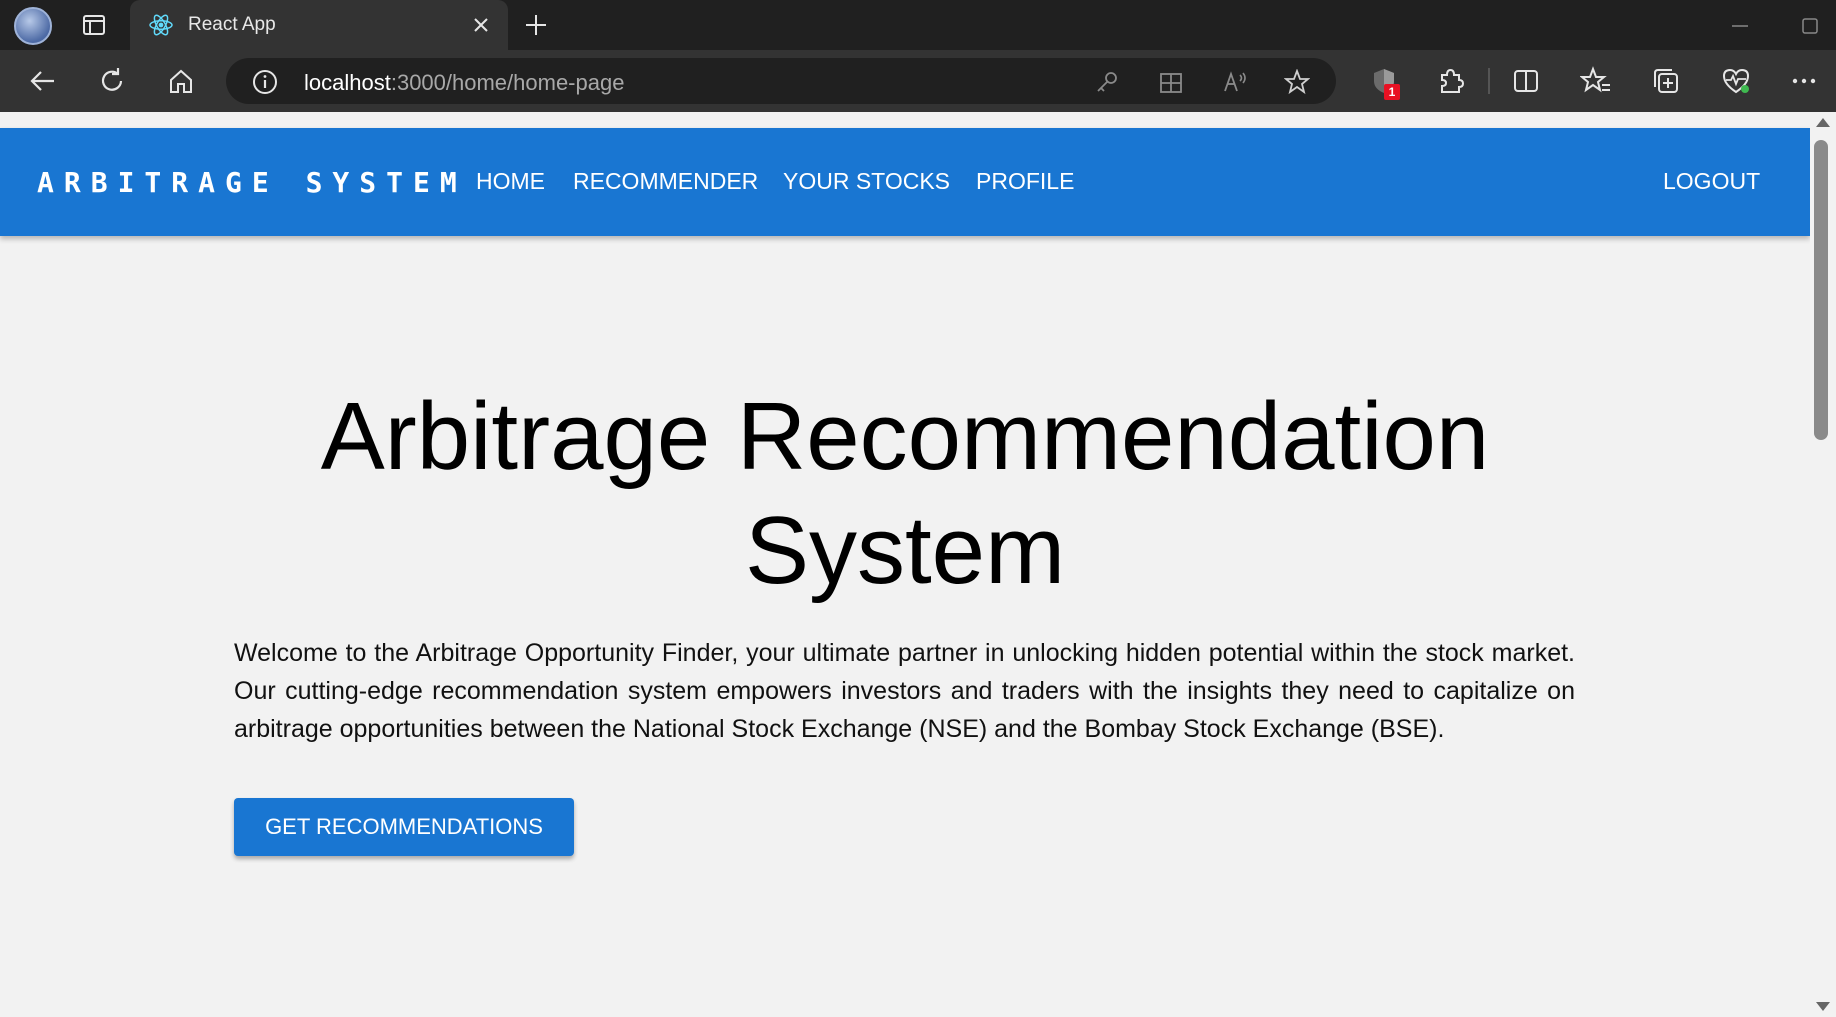  What do you see at coordinates (1171, 82) in the screenshot?
I see `app-grid-icon` at bounding box center [1171, 82].